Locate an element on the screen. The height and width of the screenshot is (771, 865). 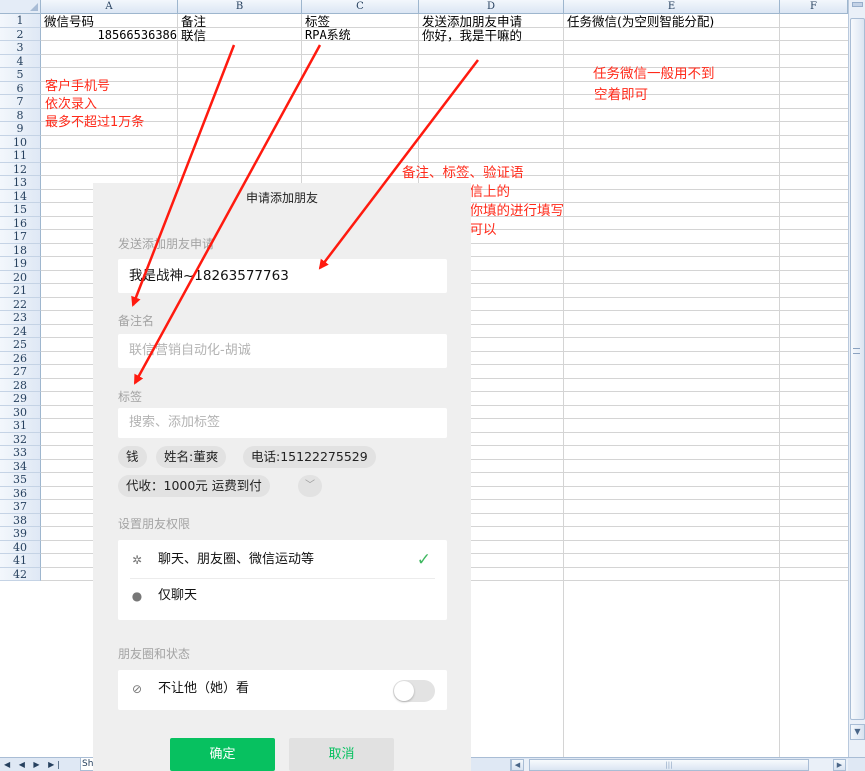
row-header-10: 10 is located at coordinates (20, 142).